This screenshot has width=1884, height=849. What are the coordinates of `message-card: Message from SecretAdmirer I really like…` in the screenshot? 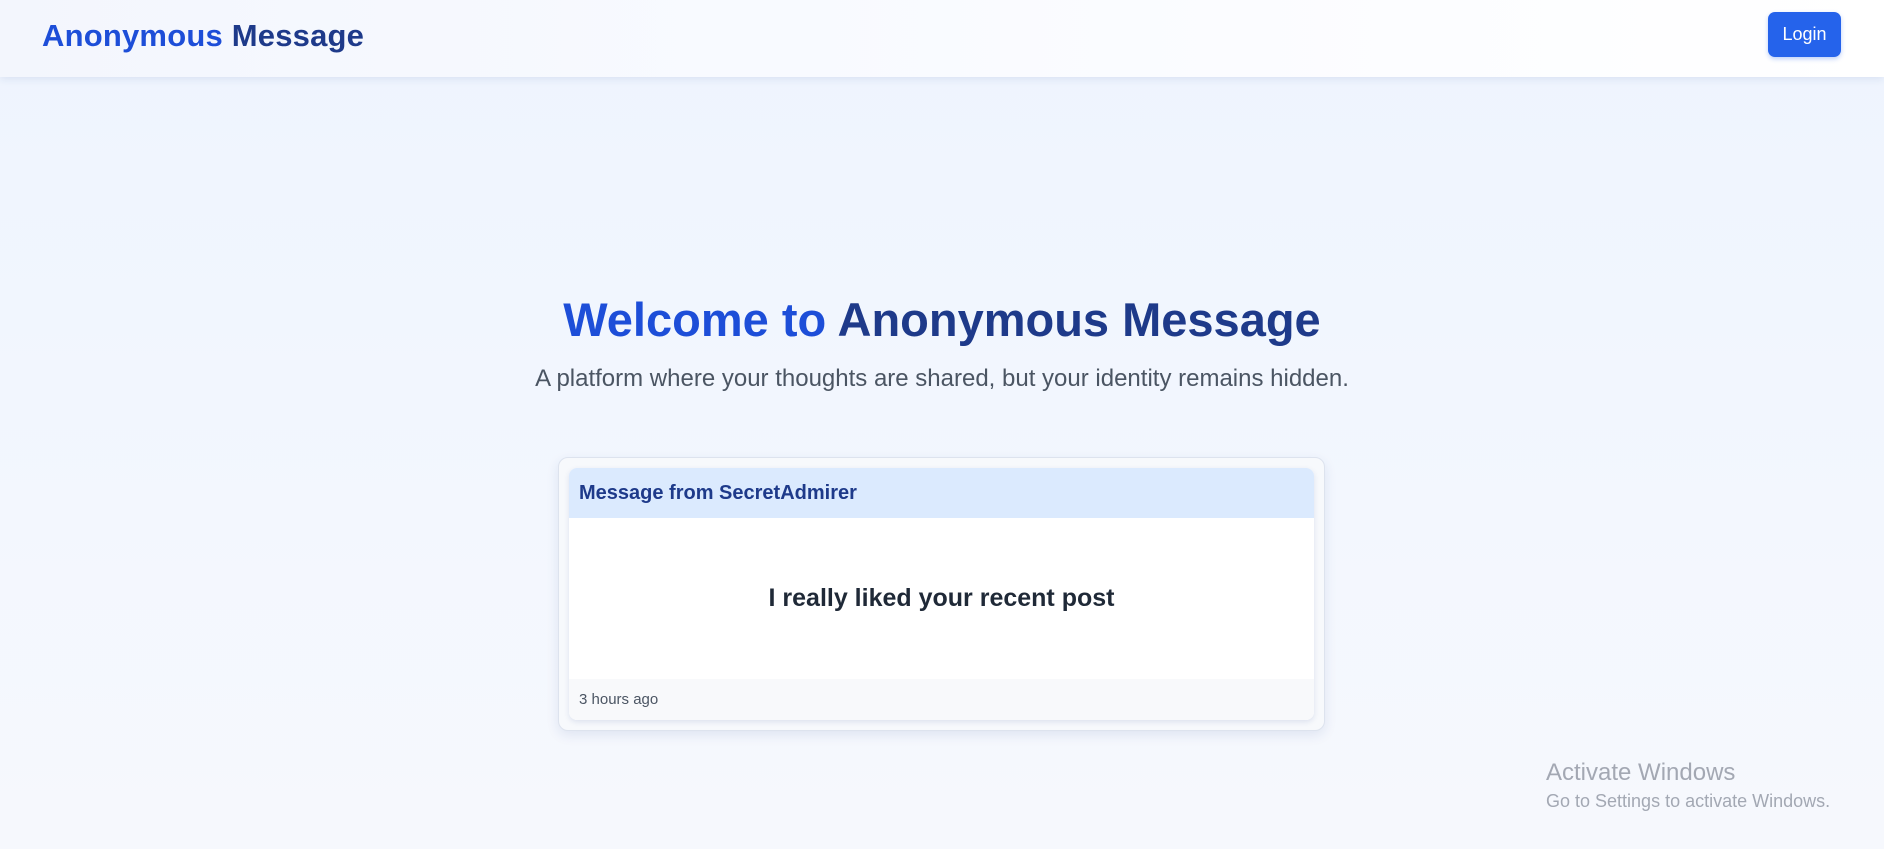 It's located at (941, 594).